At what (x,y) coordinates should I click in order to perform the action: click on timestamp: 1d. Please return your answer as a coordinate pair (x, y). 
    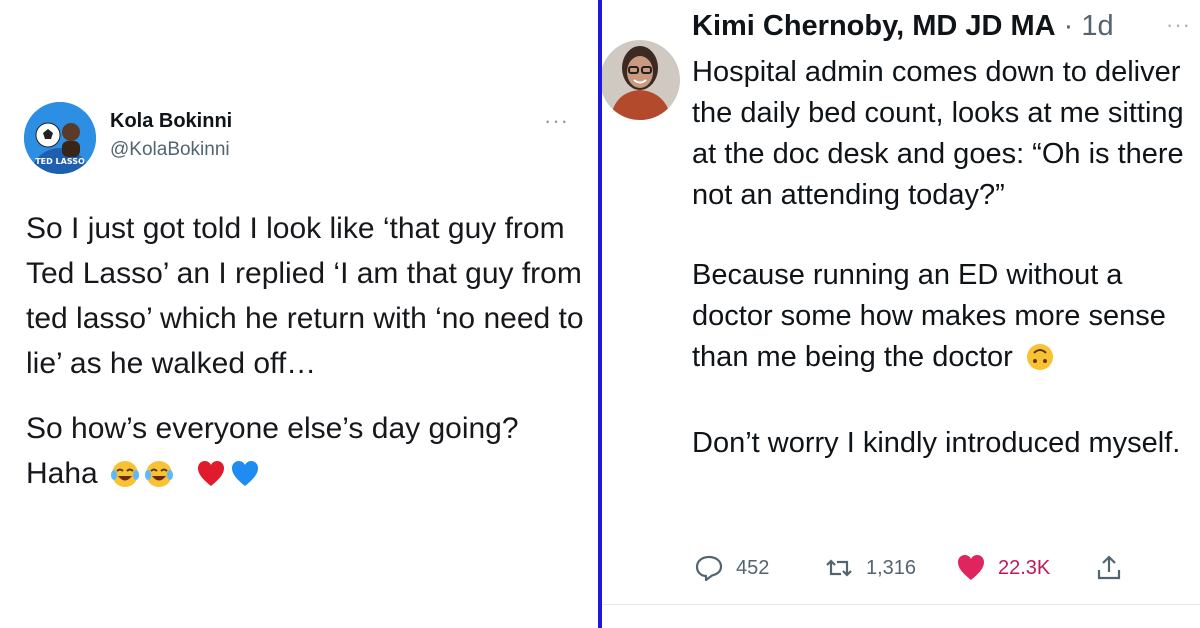
    Looking at the image, I should click on (1097, 26).